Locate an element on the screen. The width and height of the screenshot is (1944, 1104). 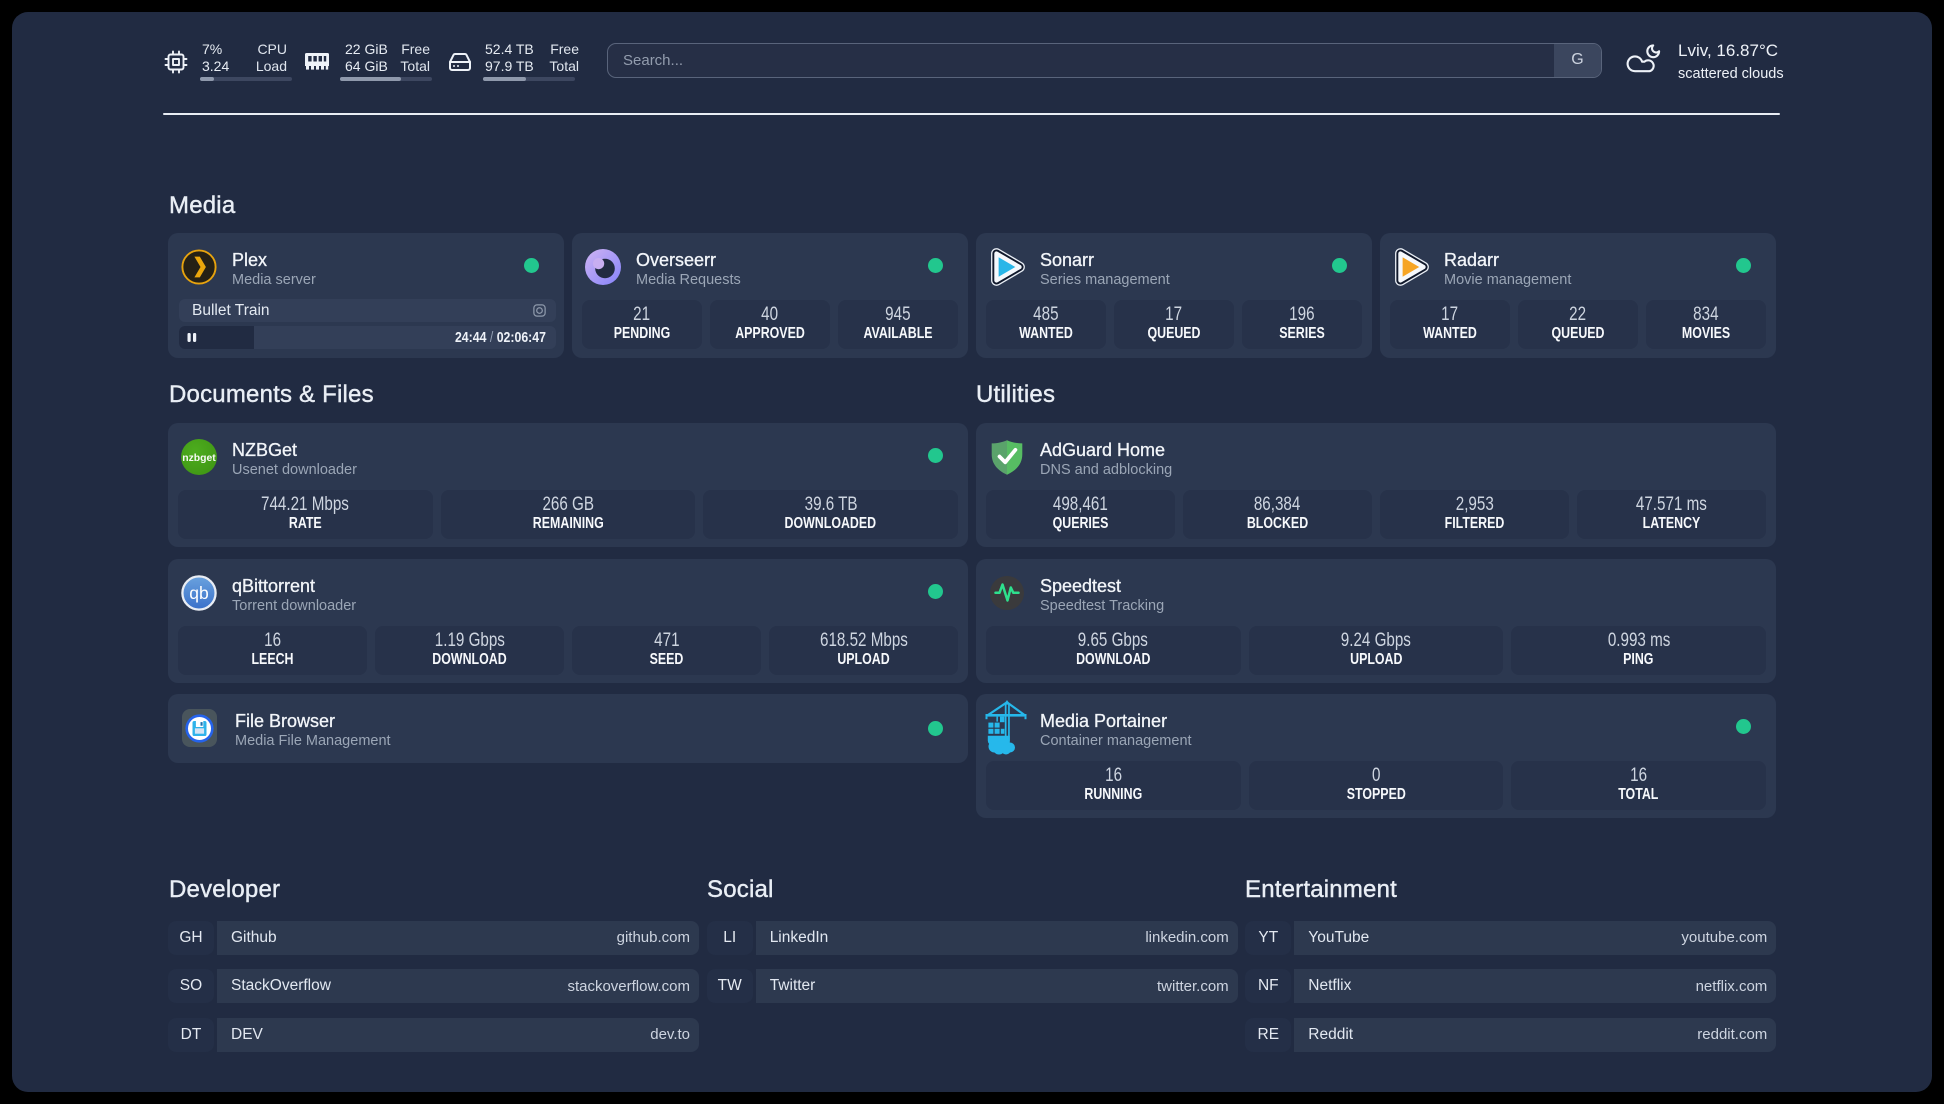
svg-text: nzbget is located at coordinates (199, 458).